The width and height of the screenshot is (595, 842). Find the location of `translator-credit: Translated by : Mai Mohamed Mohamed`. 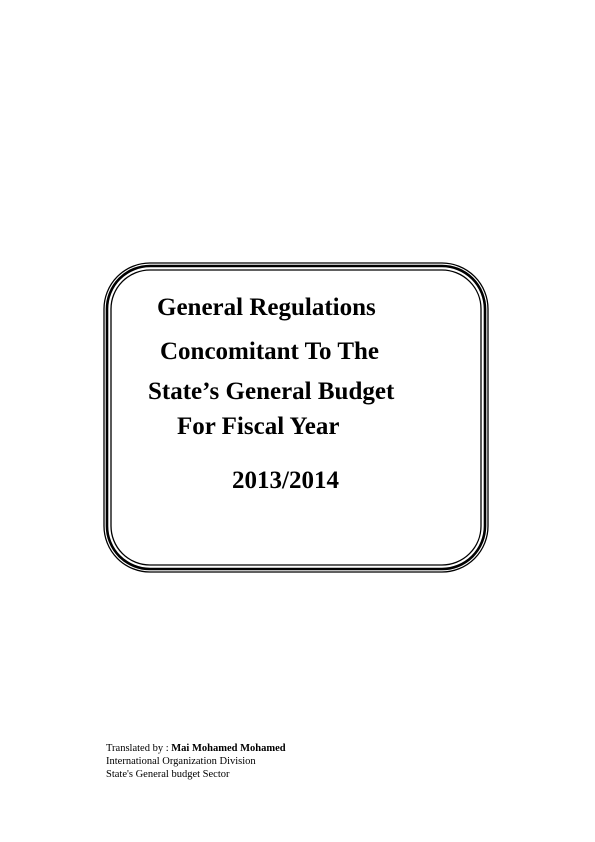

translator-credit: Translated by : Mai Mohamed Mohamed is located at coordinates (196, 748).